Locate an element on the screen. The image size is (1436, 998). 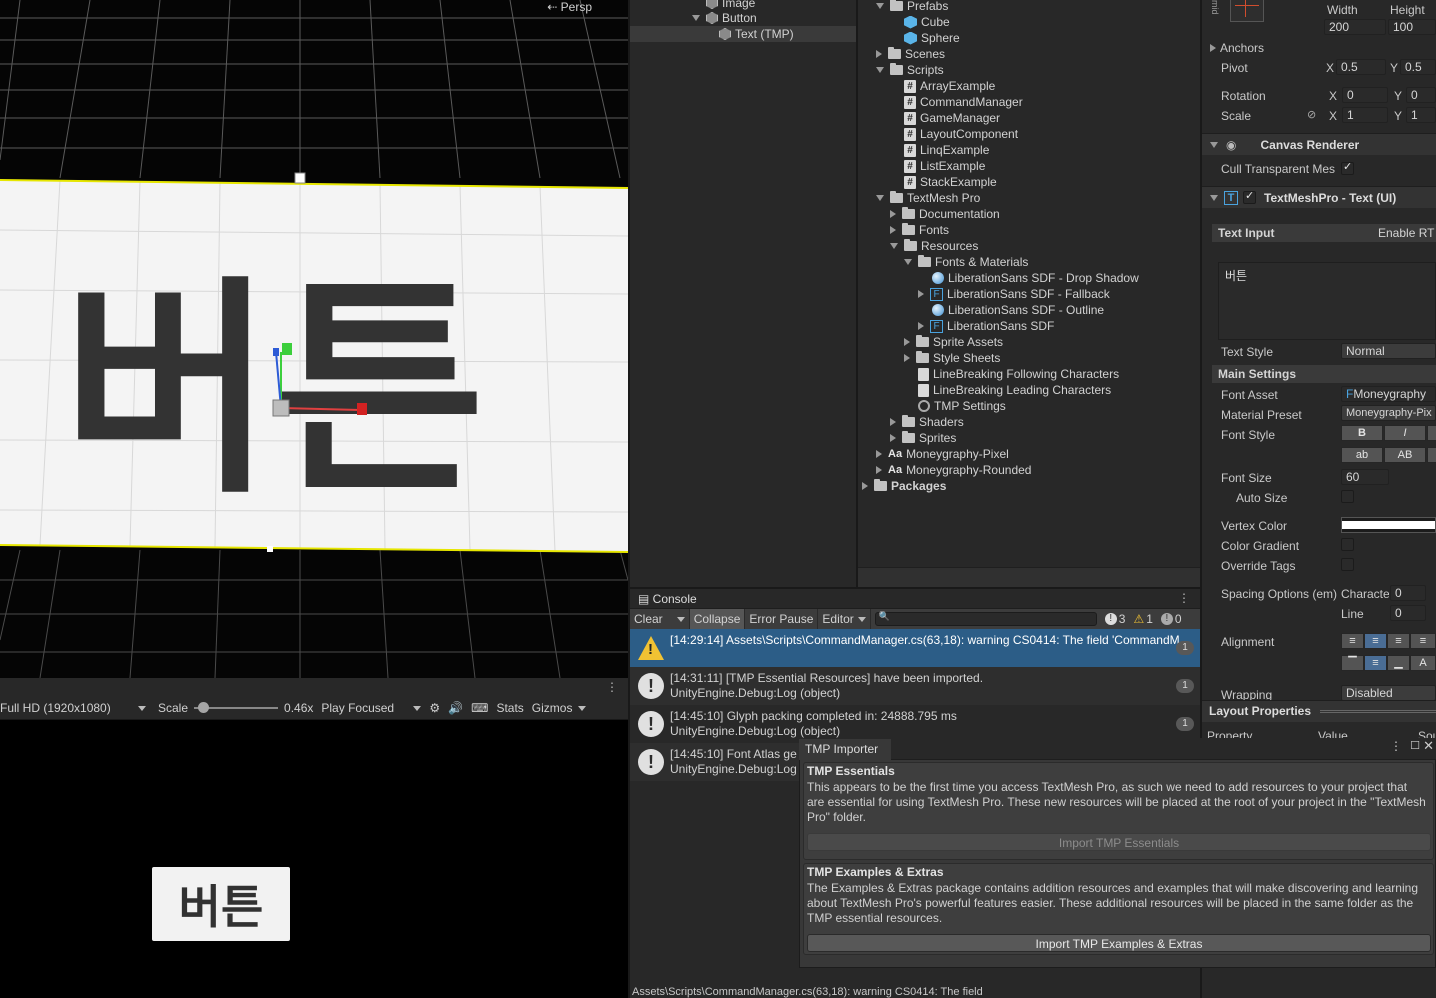
gizmo-x-handle is located at coordinates (362, 409).